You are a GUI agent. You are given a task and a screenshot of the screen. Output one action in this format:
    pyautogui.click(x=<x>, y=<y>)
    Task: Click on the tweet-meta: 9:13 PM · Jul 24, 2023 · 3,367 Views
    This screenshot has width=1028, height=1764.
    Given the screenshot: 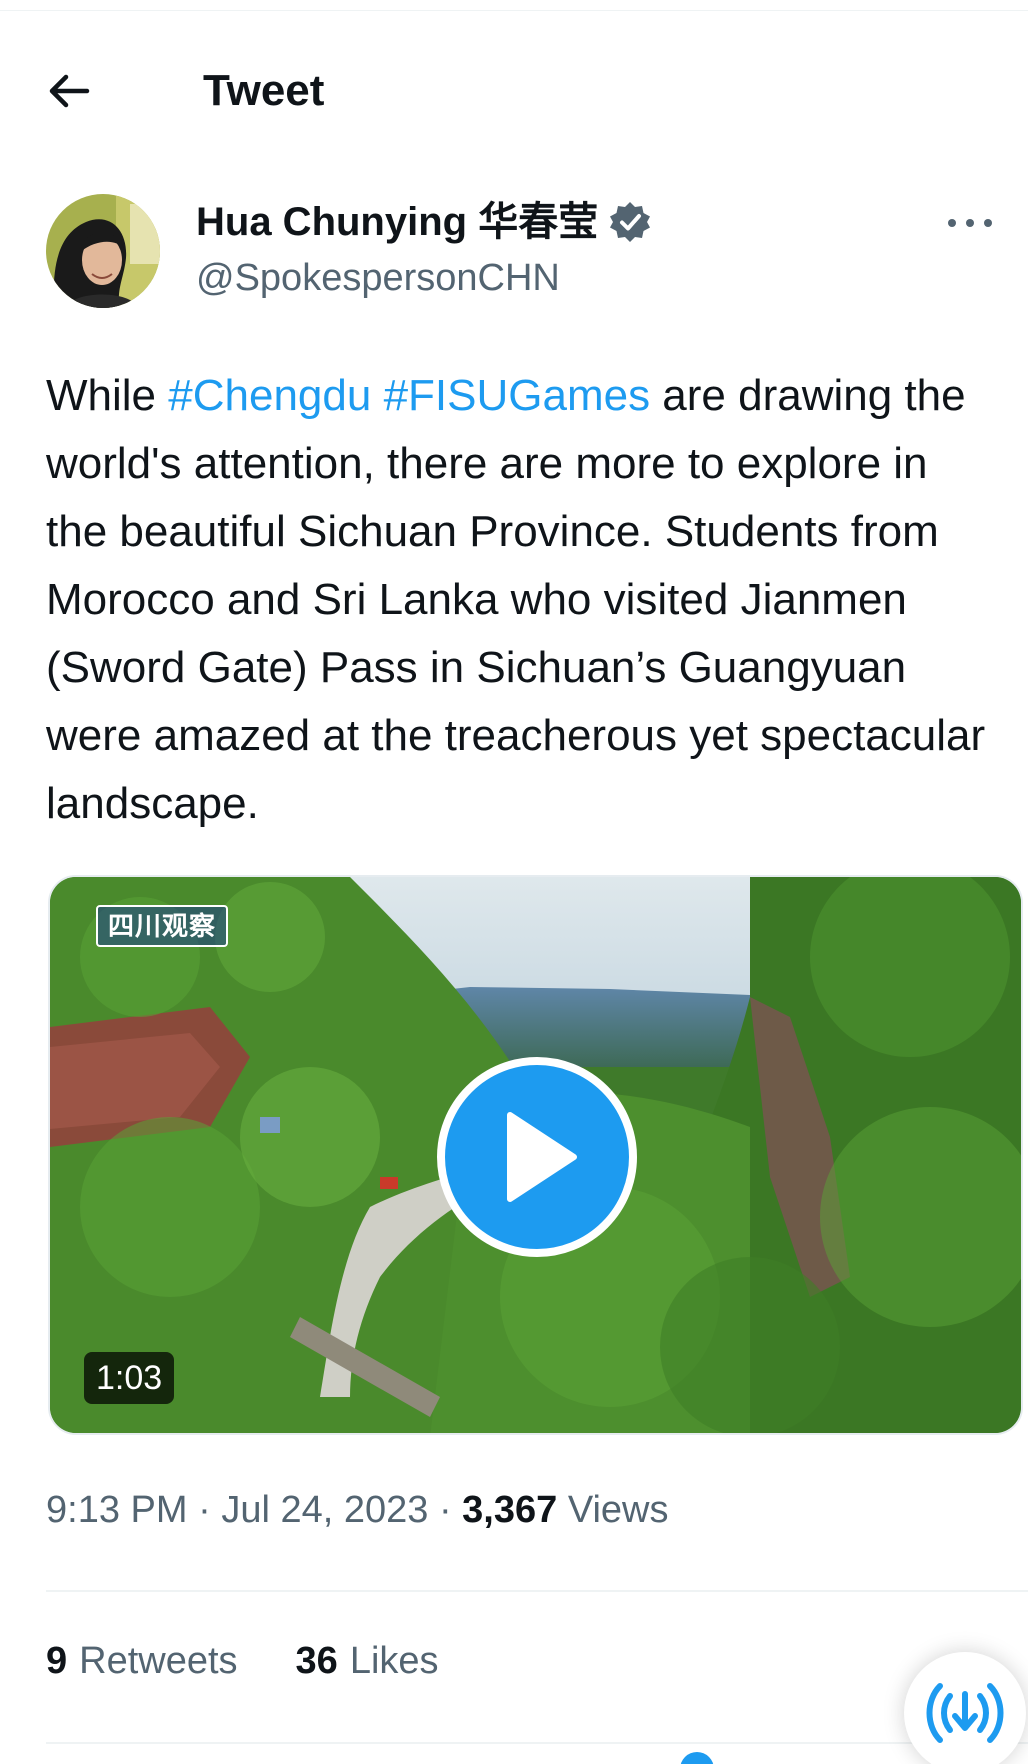 What is the action you would take?
    pyautogui.click(x=357, y=1510)
    